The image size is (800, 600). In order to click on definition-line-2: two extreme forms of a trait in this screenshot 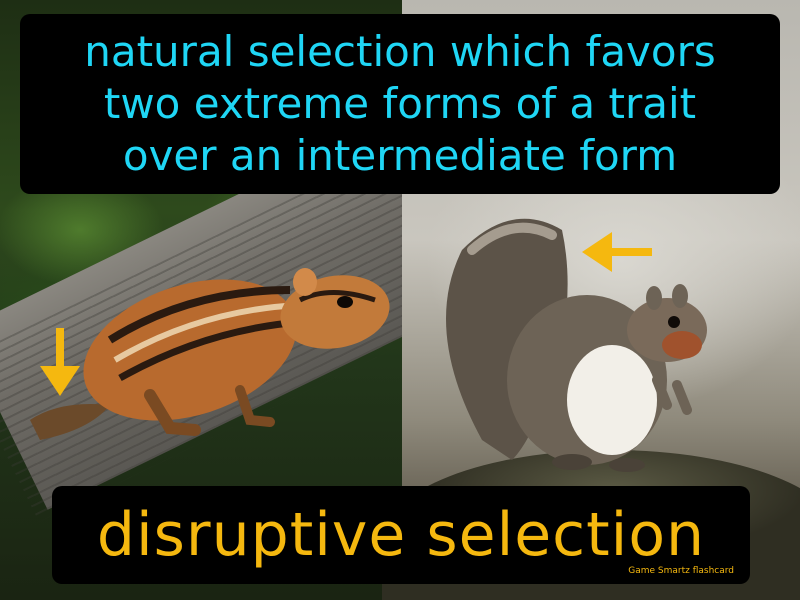, I will do `click(400, 103)`.